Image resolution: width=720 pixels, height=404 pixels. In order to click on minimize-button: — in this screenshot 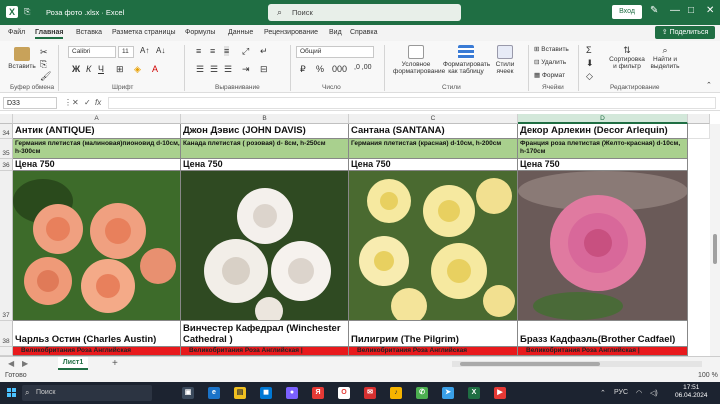, I will do `click(675, 10)`.